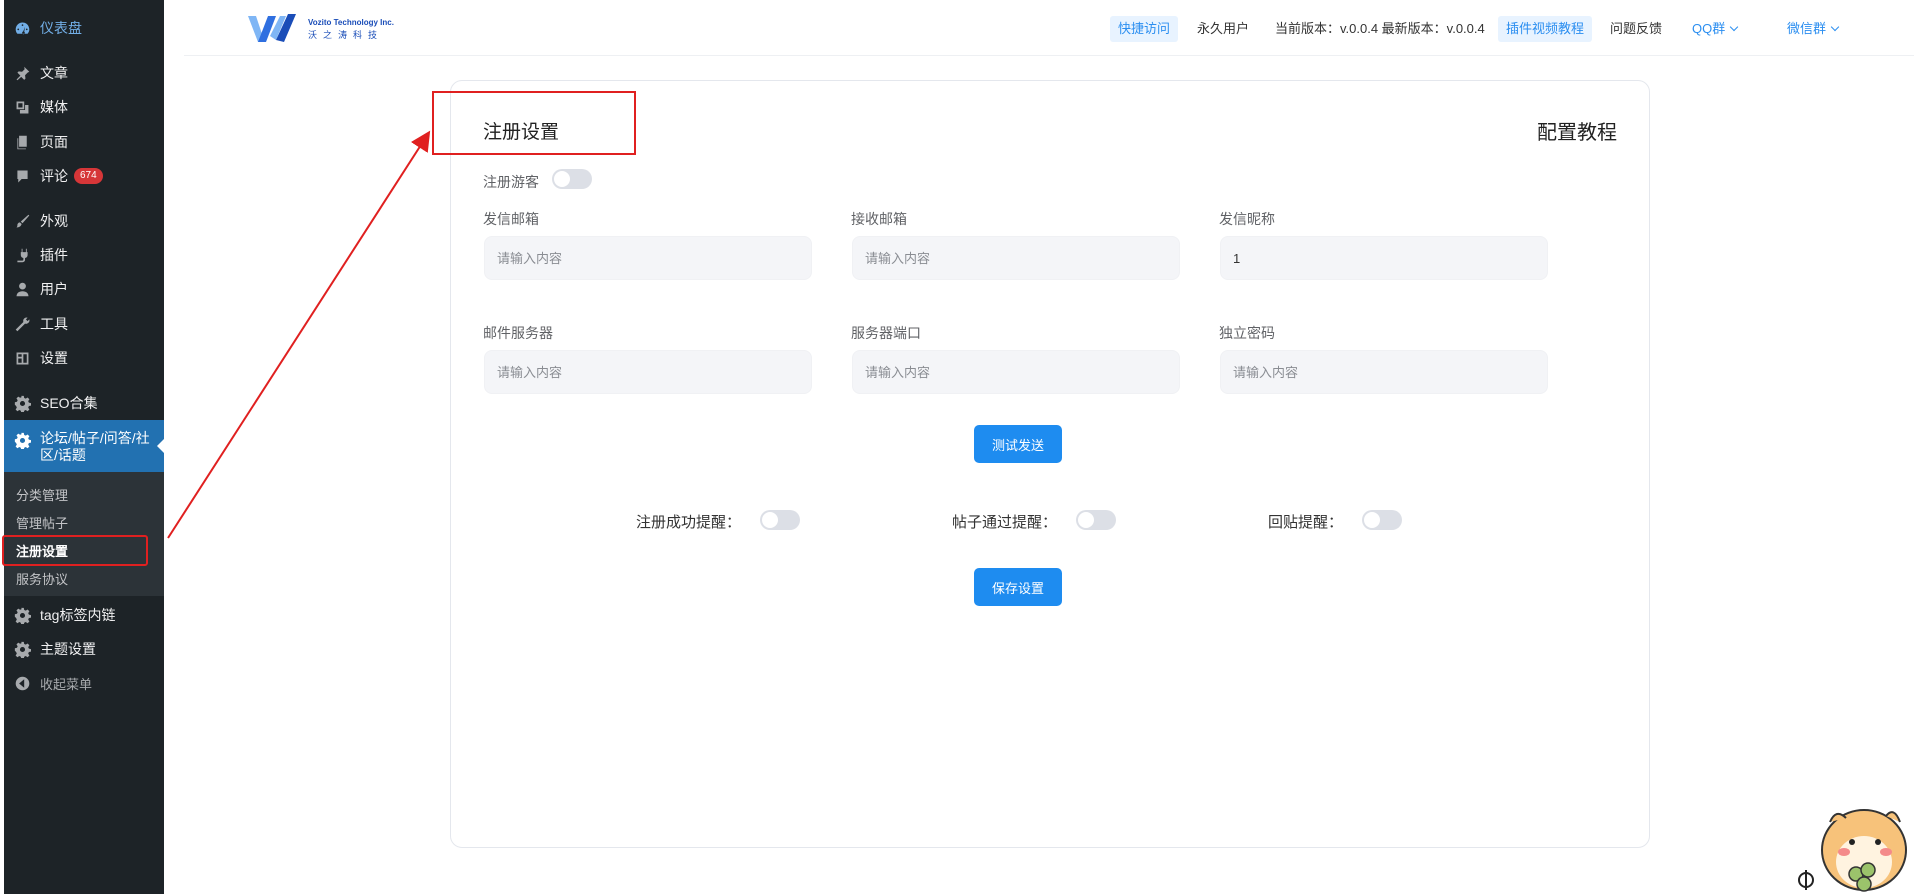  Describe the element at coordinates (95, 446) in the screenshot. I see `sidebar-item-label: 论坛/帖子/问答/社区/话题` at that location.